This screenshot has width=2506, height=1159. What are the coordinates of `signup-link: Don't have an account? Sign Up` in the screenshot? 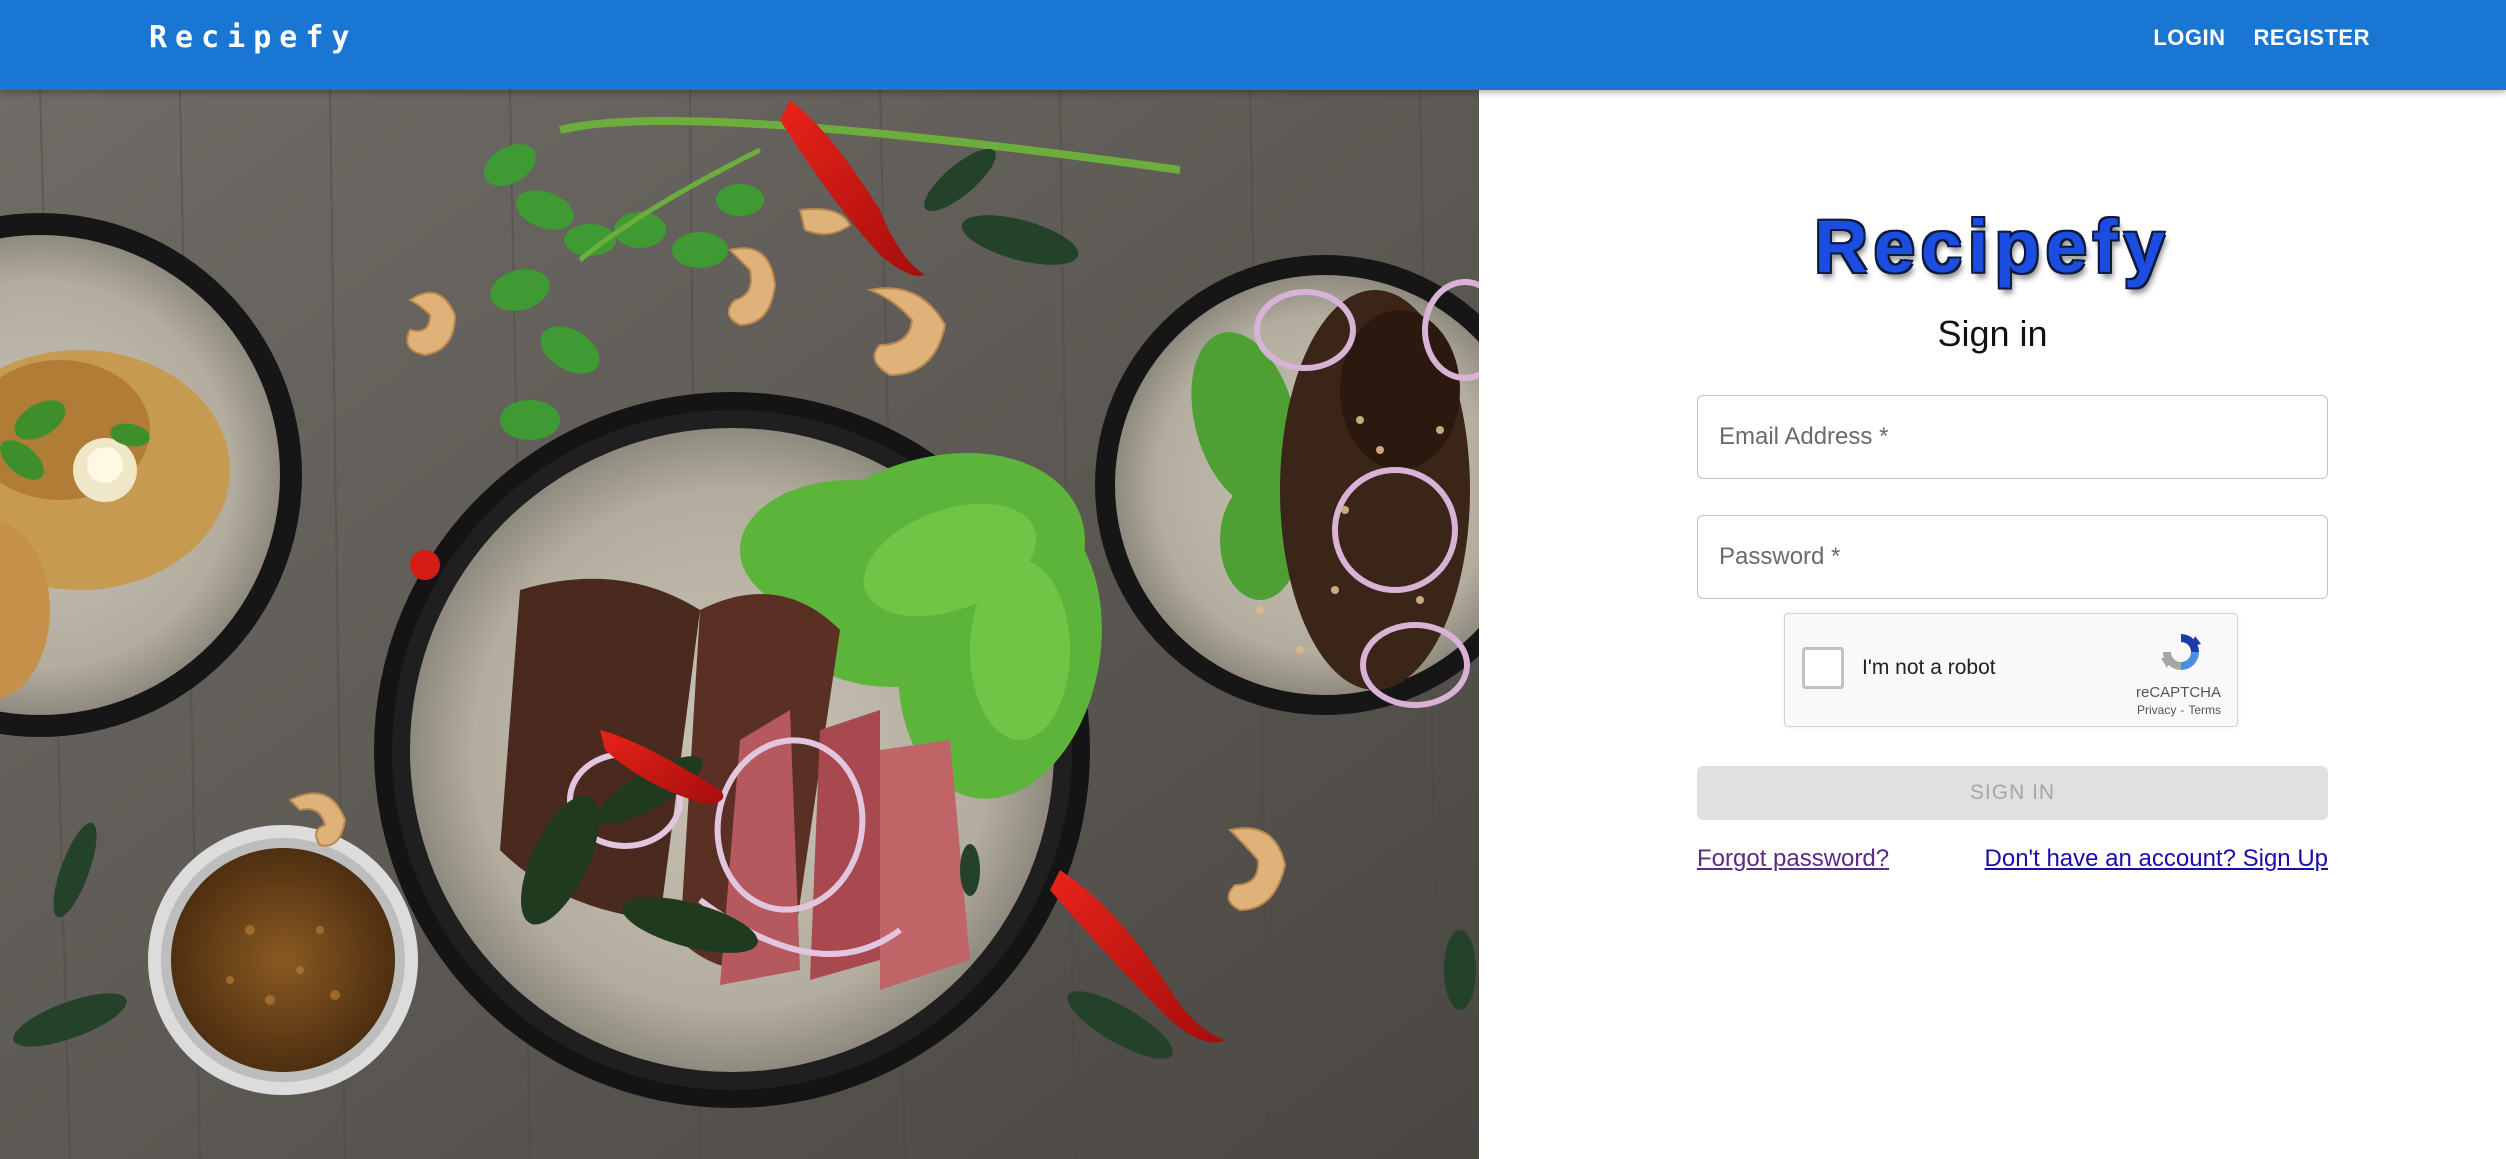 It's located at (2156, 859).